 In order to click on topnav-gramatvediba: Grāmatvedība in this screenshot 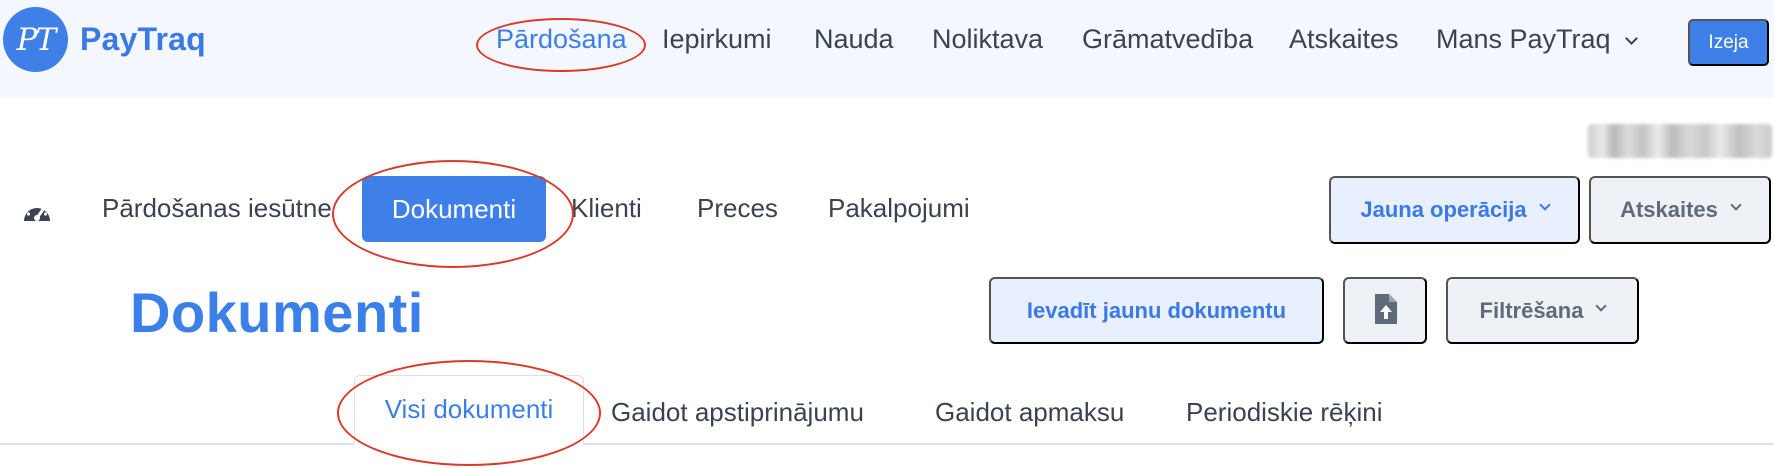, I will do `click(1167, 39)`.